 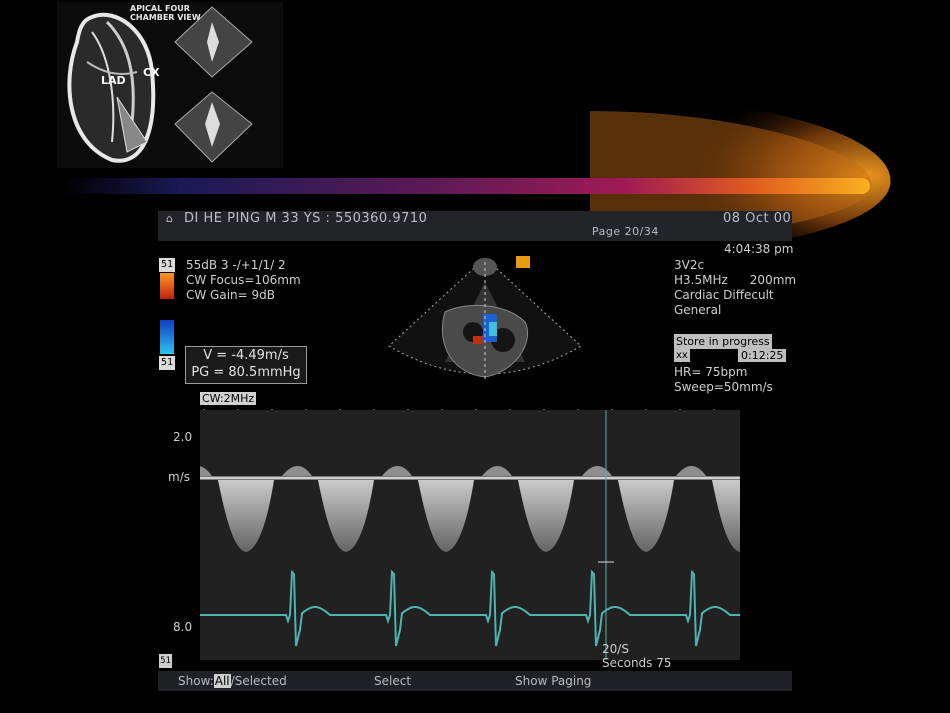 I want to click on page-indicator: Page 20/34, so click(x=625, y=231).